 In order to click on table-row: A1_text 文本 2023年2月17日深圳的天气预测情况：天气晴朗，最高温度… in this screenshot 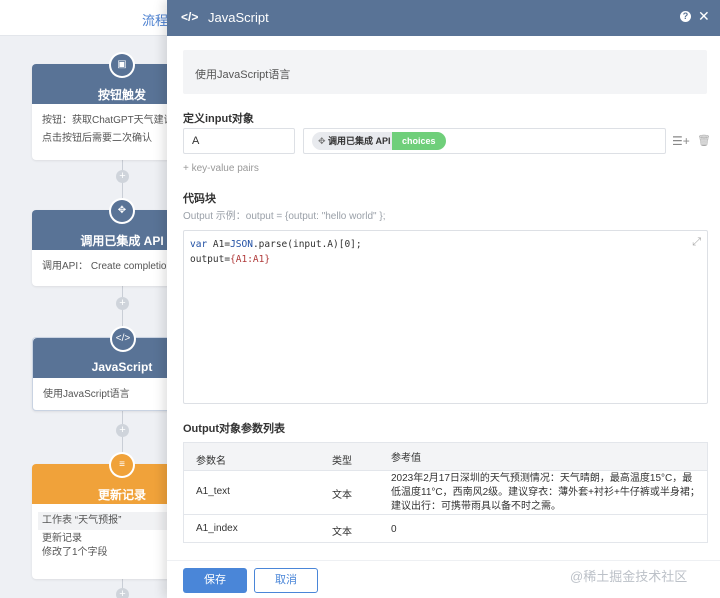, I will do `click(445, 493)`.